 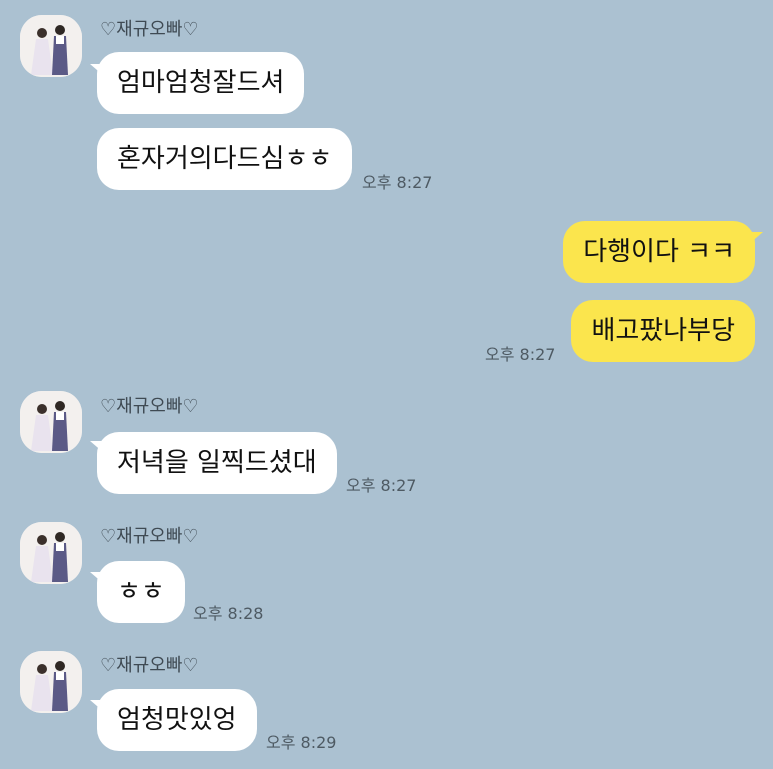 What do you see at coordinates (225, 159) in the screenshot?
I see `incoming-message-bubble: 혼자거의다드심ㅎㅎ` at bounding box center [225, 159].